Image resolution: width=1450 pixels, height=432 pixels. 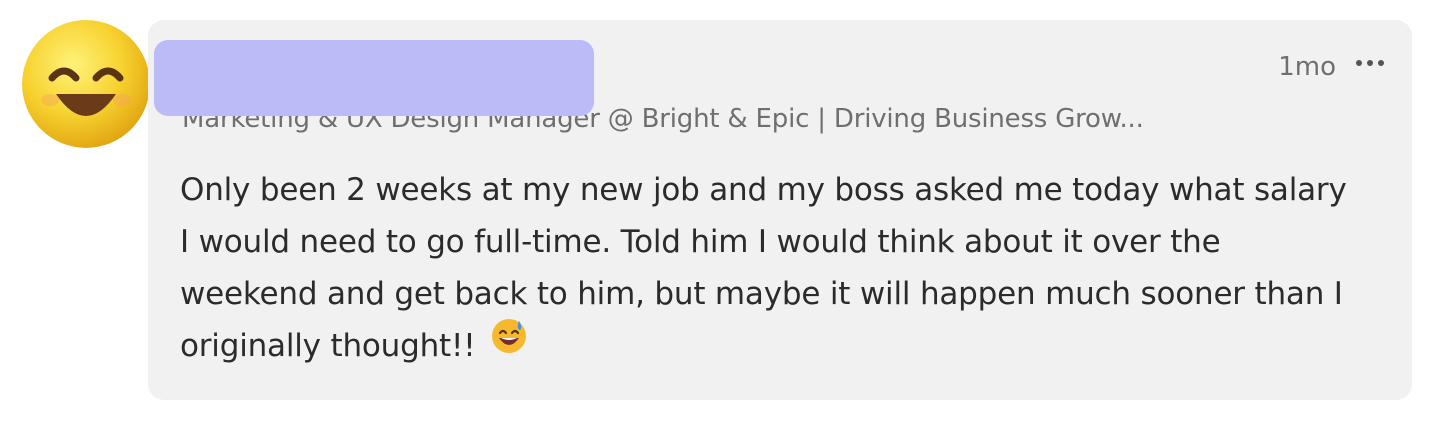 What do you see at coordinates (1307, 67) in the screenshot?
I see `comment-timestamp: 1mo` at bounding box center [1307, 67].